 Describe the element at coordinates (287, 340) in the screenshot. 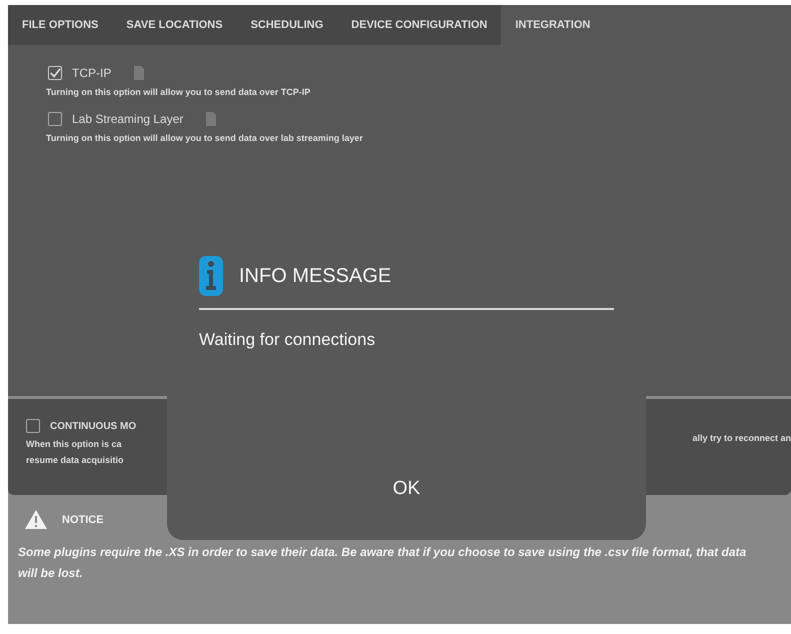

I see `dialog-message: Waiting for connections` at that location.